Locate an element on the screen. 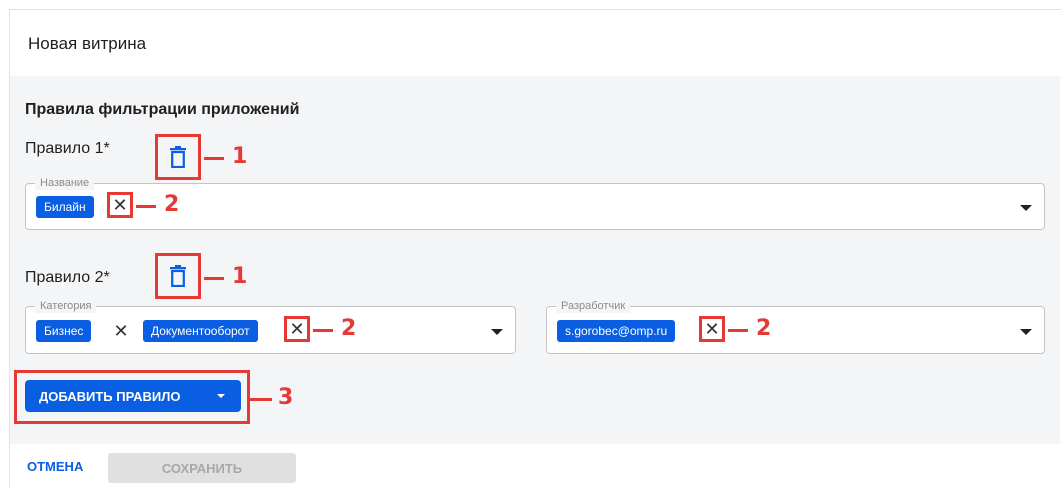 Image resolution: width=1061 pixels, height=488 pixels. save-button: СОХРАНИТЬ is located at coordinates (202, 468).